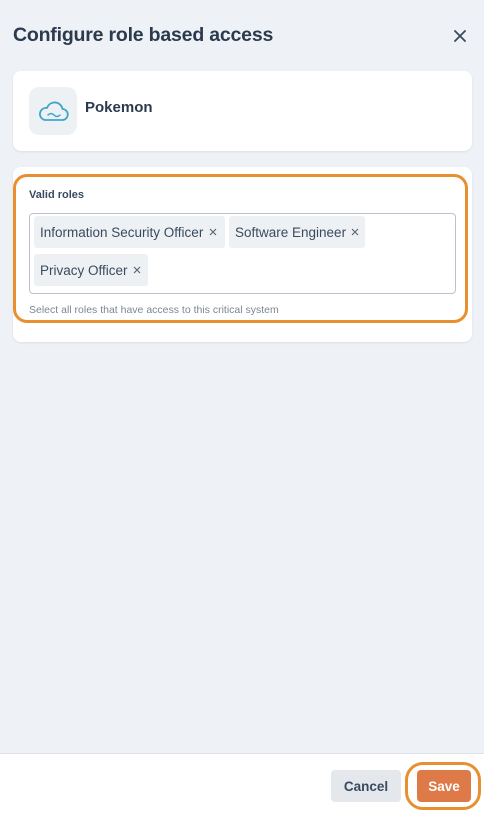 The height and width of the screenshot is (813, 484). What do you see at coordinates (143, 35) in the screenshot?
I see `panel-title: Configure role based access` at bounding box center [143, 35].